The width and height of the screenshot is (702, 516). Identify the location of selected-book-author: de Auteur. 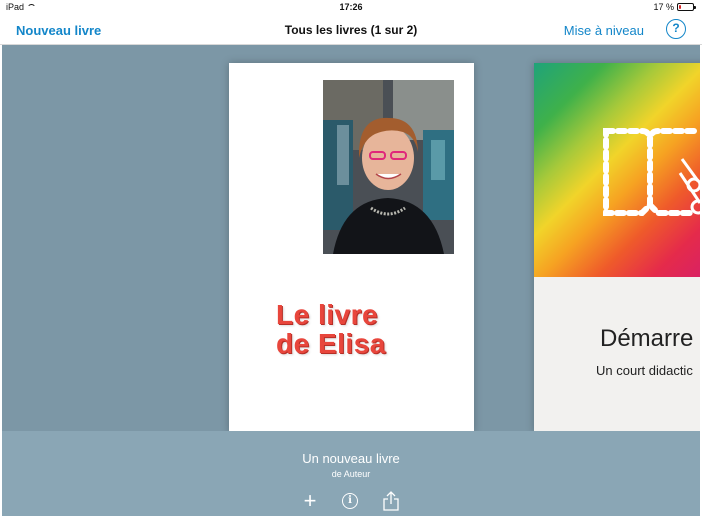
(351, 474).